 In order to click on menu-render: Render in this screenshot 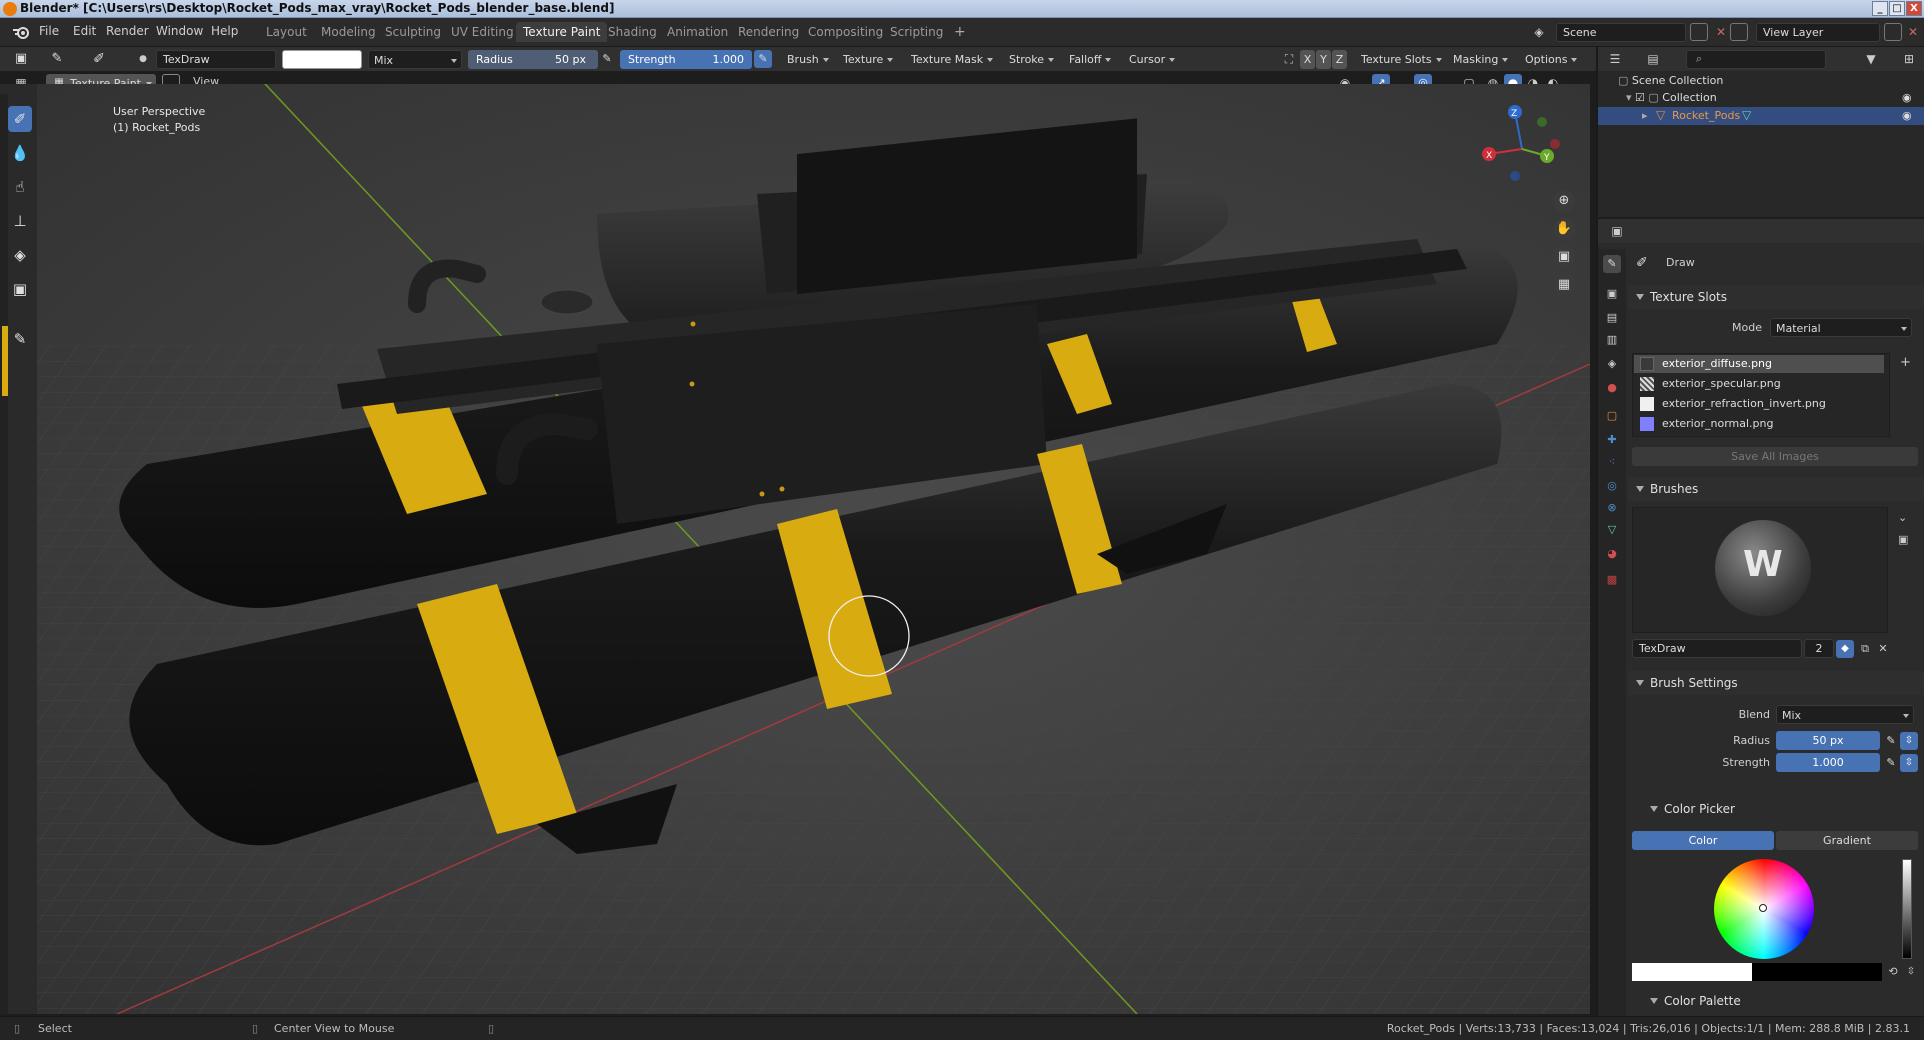, I will do `click(127, 31)`.